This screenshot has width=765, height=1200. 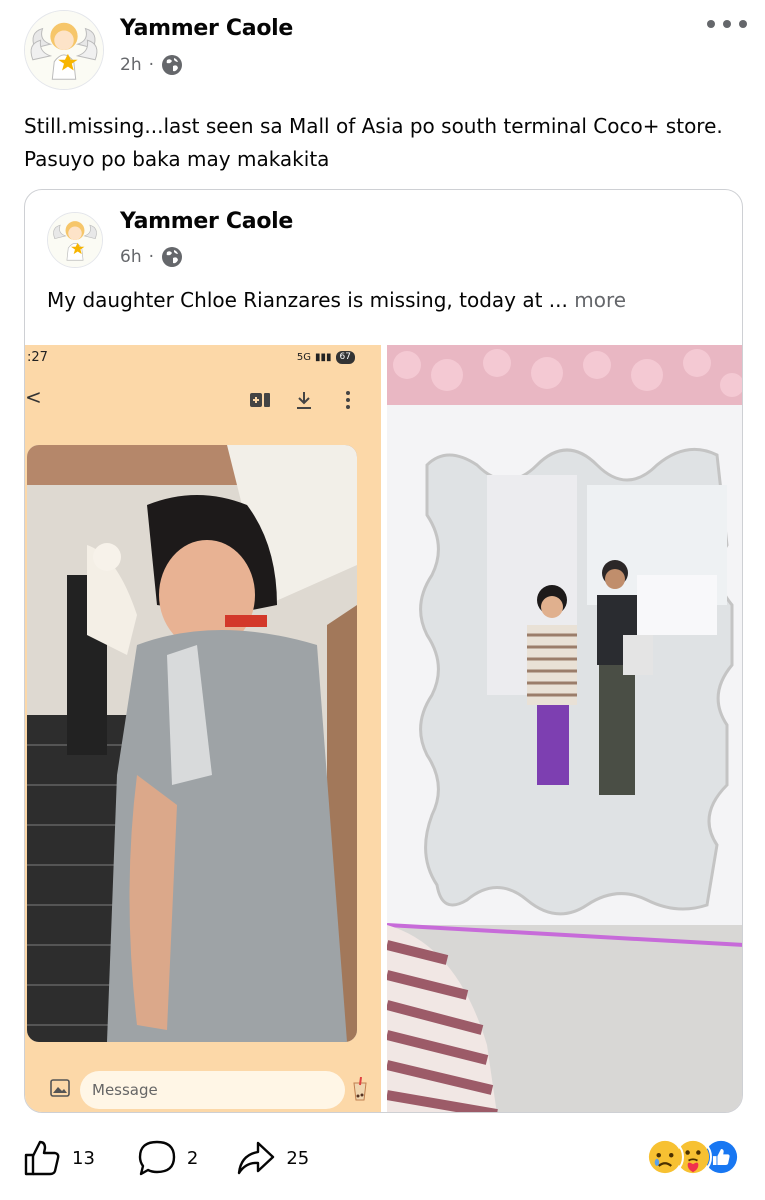 I want to click on battery-level: 67, so click(x=345, y=357).